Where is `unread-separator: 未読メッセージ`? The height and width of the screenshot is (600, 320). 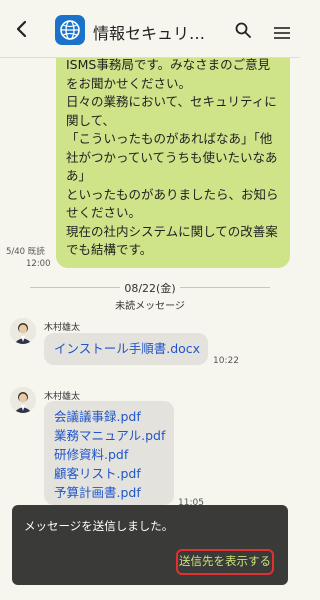 unread-separator: 未読メッセージ is located at coordinates (150, 304).